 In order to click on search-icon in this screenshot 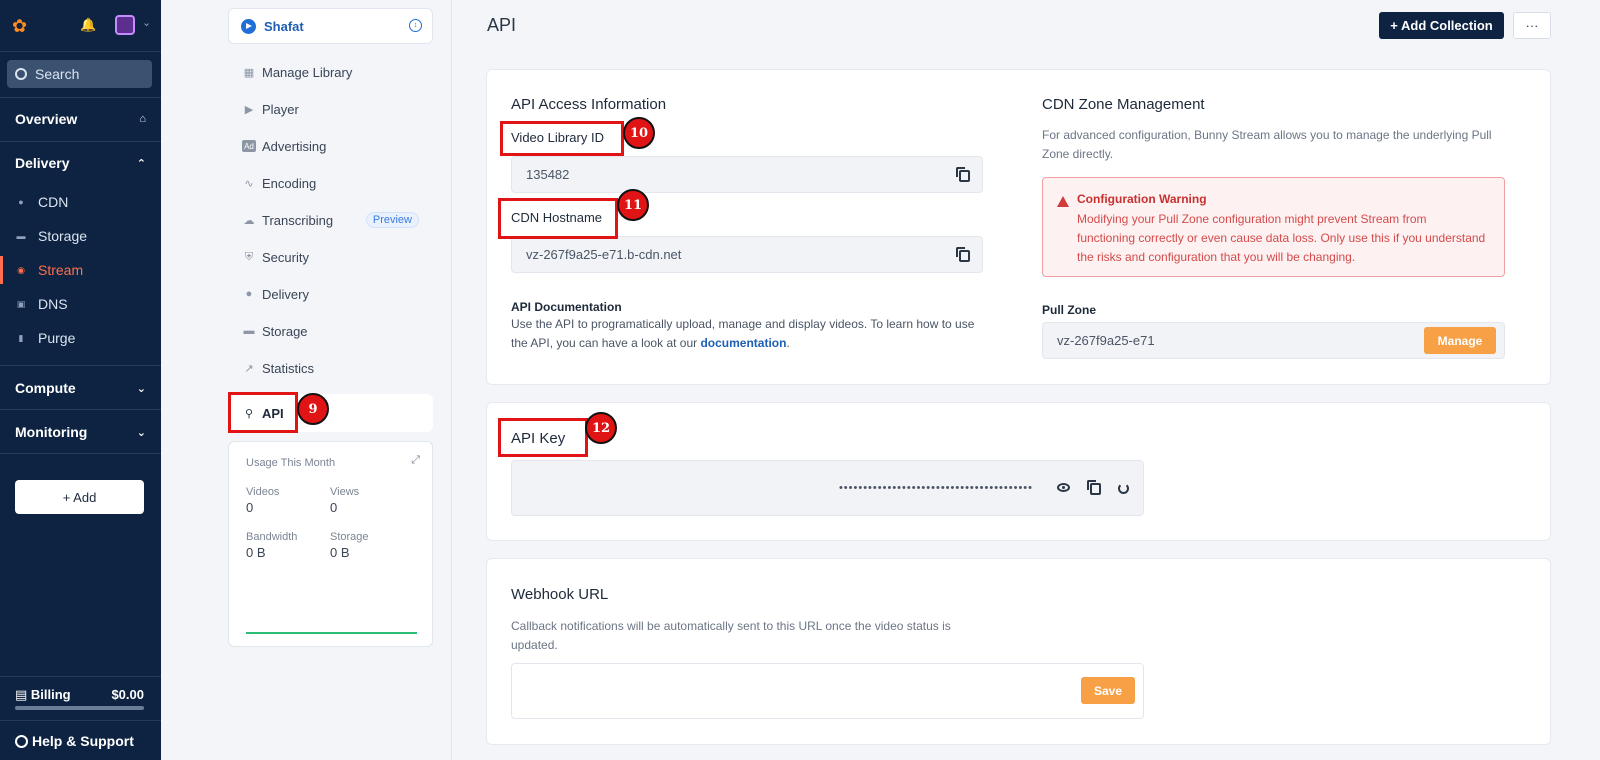, I will do `click(21, 74)`.